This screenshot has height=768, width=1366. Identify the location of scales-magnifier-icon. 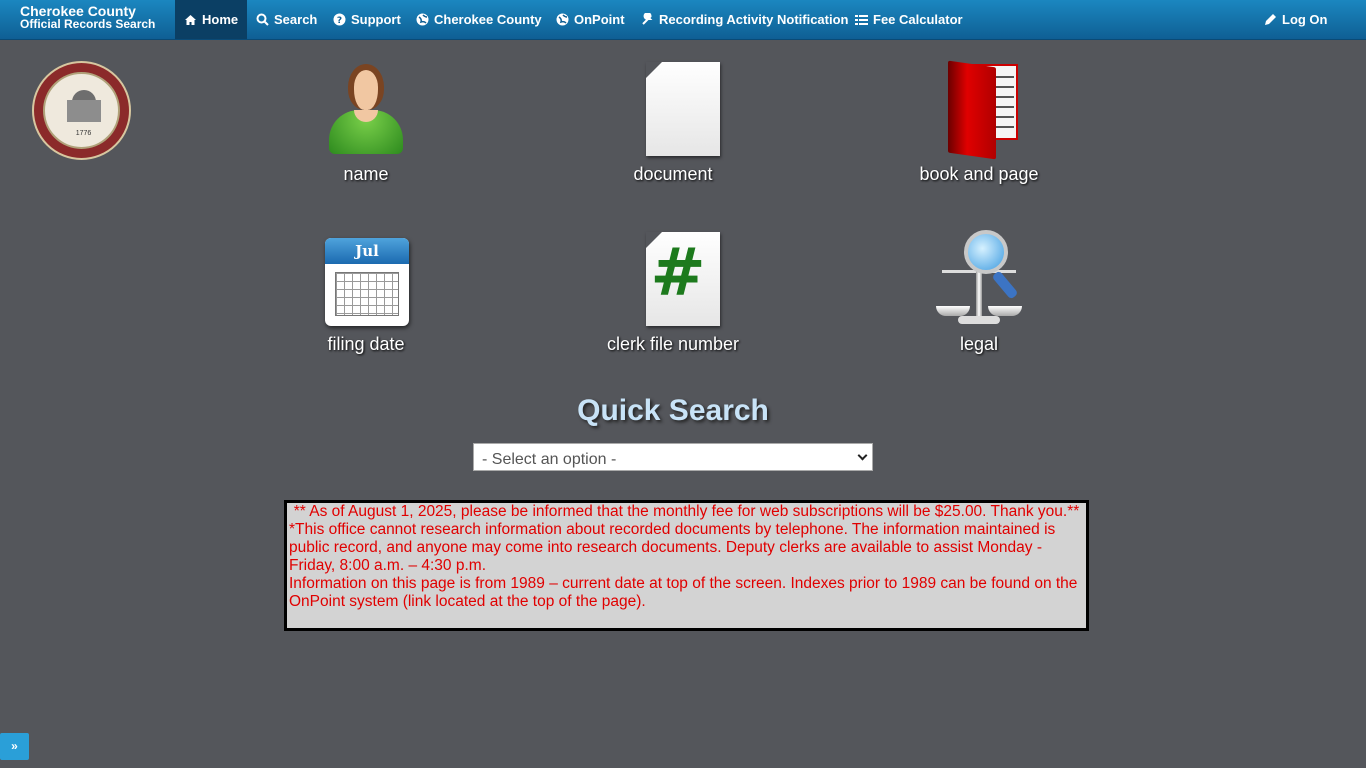
(979, 280).